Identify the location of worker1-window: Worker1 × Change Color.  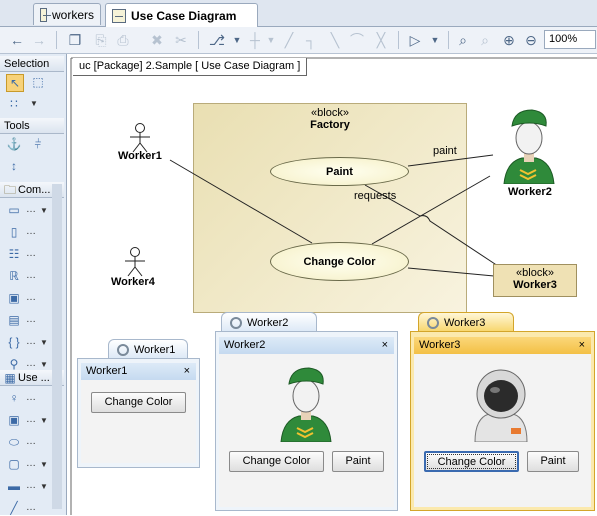
(138, 413).